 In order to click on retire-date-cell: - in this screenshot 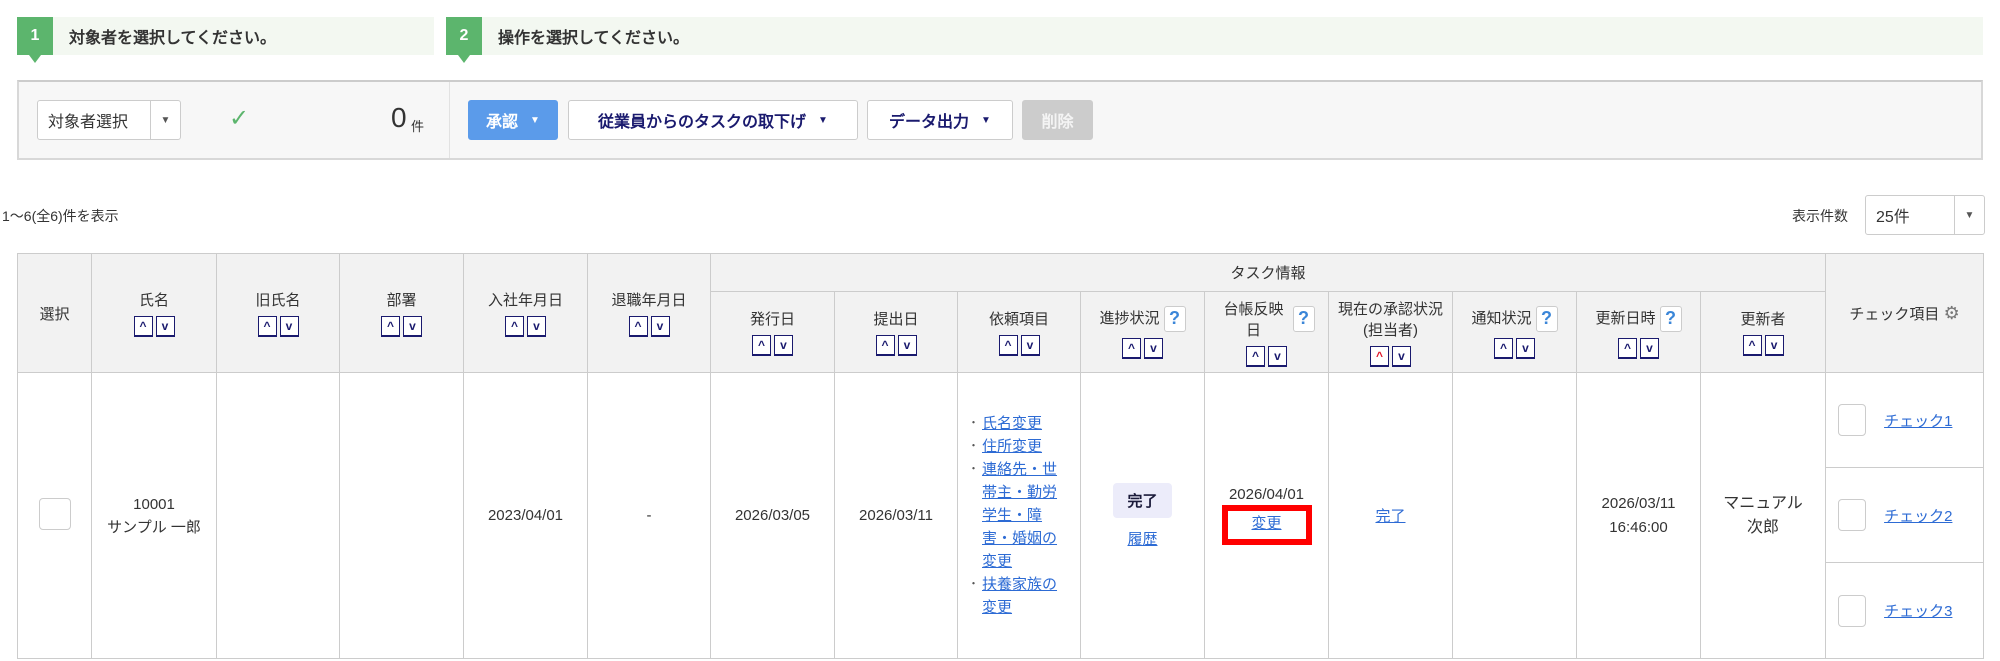, I will do `click(649, 515)`.